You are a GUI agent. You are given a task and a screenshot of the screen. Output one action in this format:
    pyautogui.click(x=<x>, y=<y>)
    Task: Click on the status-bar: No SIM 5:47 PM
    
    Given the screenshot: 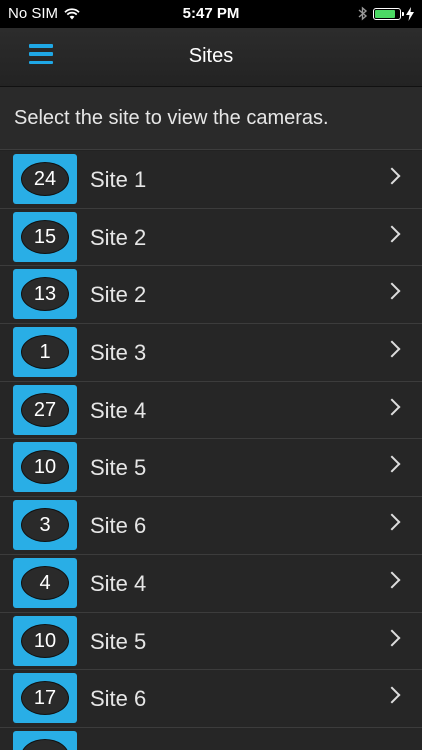 What is the action you would take?
    pyautogui.click(x=211, y=14)
    